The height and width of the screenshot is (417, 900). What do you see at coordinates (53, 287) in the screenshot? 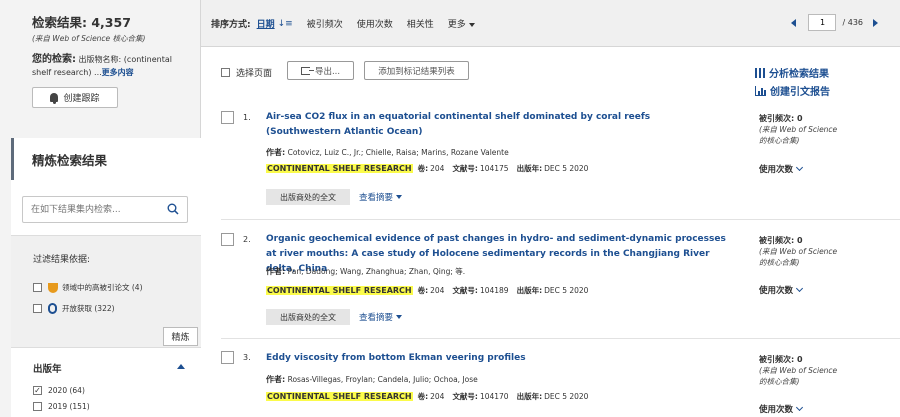
I see `trophy-icon` at bounding box center [53, 287].